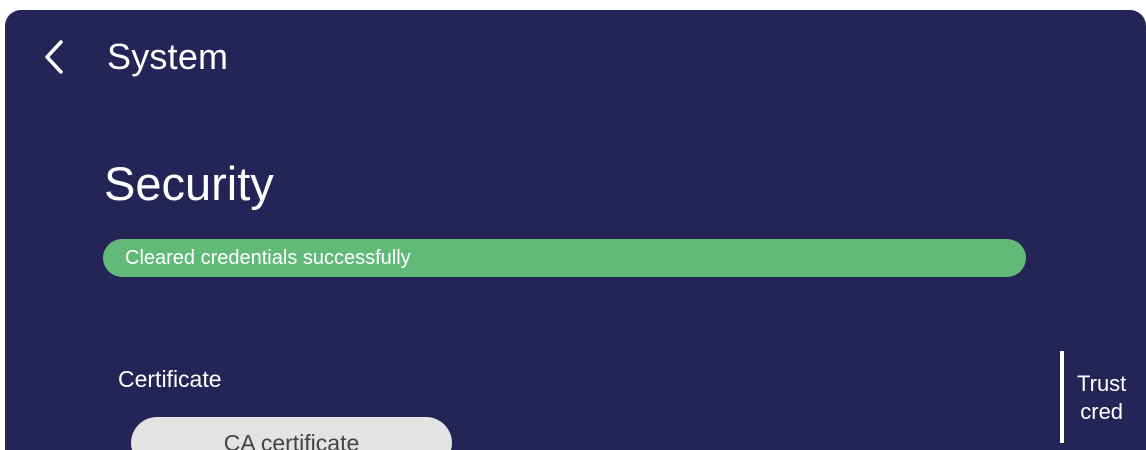 This screenshot has height=450, width=1146. What do you see at coordinates (1102, 383) in the screenshot?
I see `trusted-credentials-label-line1: Trust` at bounding box center [1102, 383].